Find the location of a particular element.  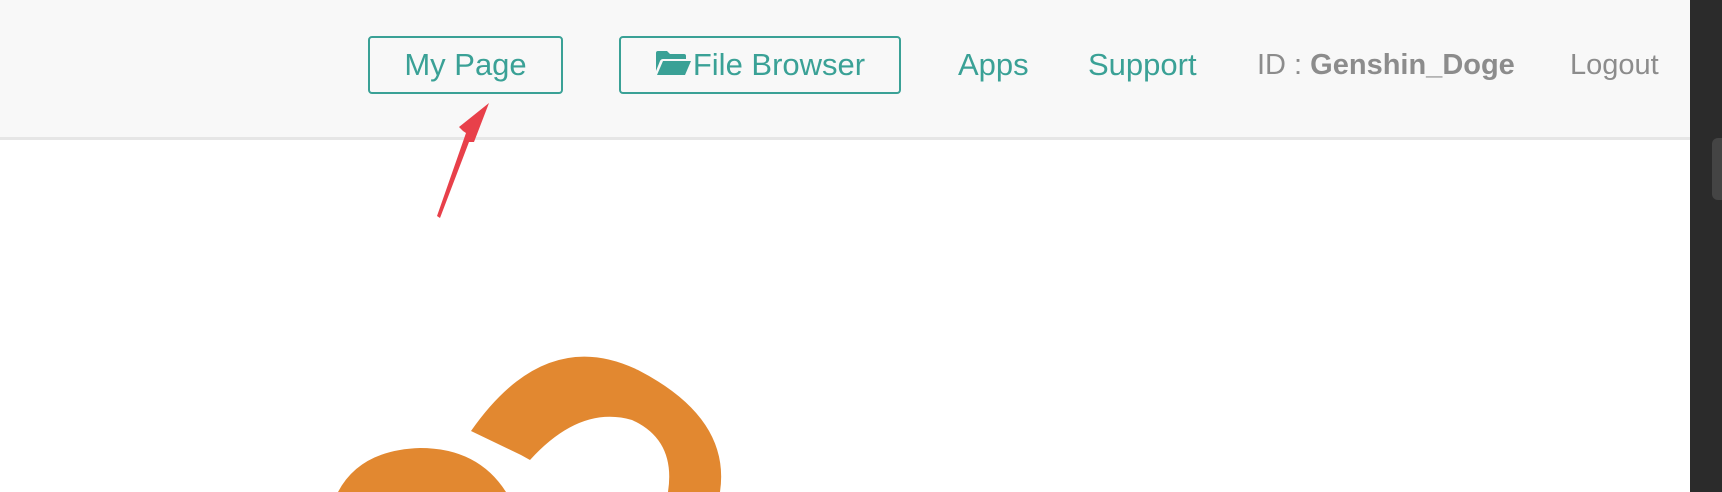

side-panel-tab is located at coordinates (1717, 169).